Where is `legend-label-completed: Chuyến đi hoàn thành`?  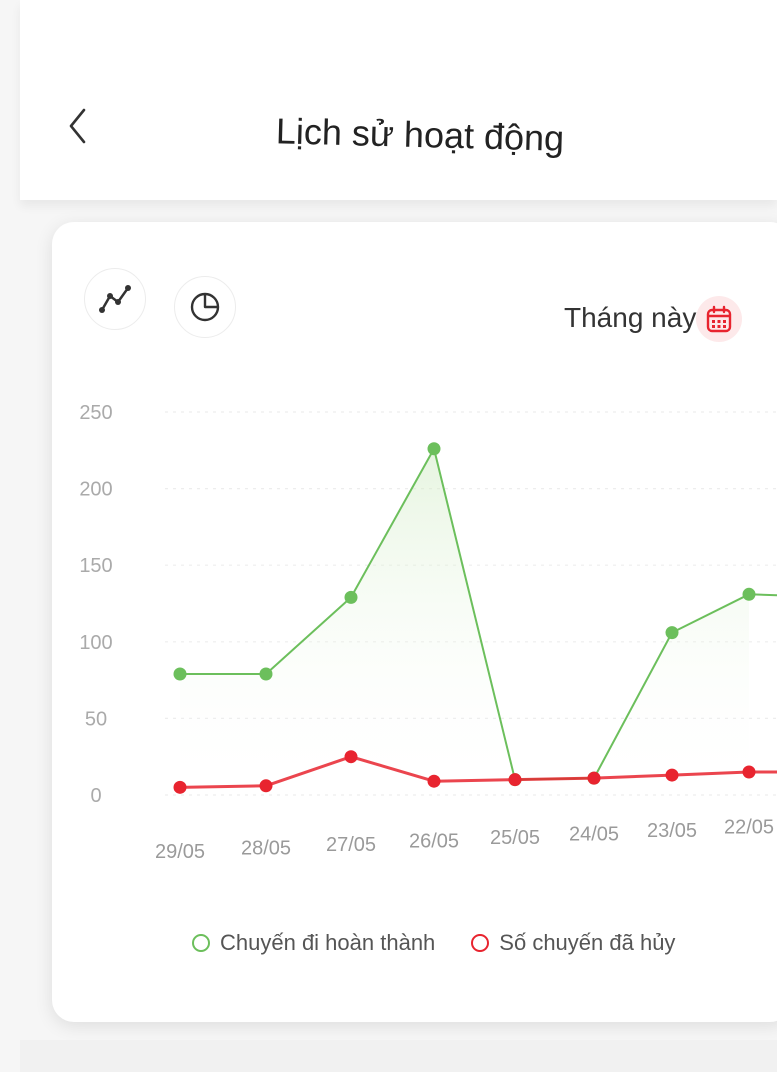
legend-label-completed: Chuyến đi hoàn thành is located at coordinates (328, 942).